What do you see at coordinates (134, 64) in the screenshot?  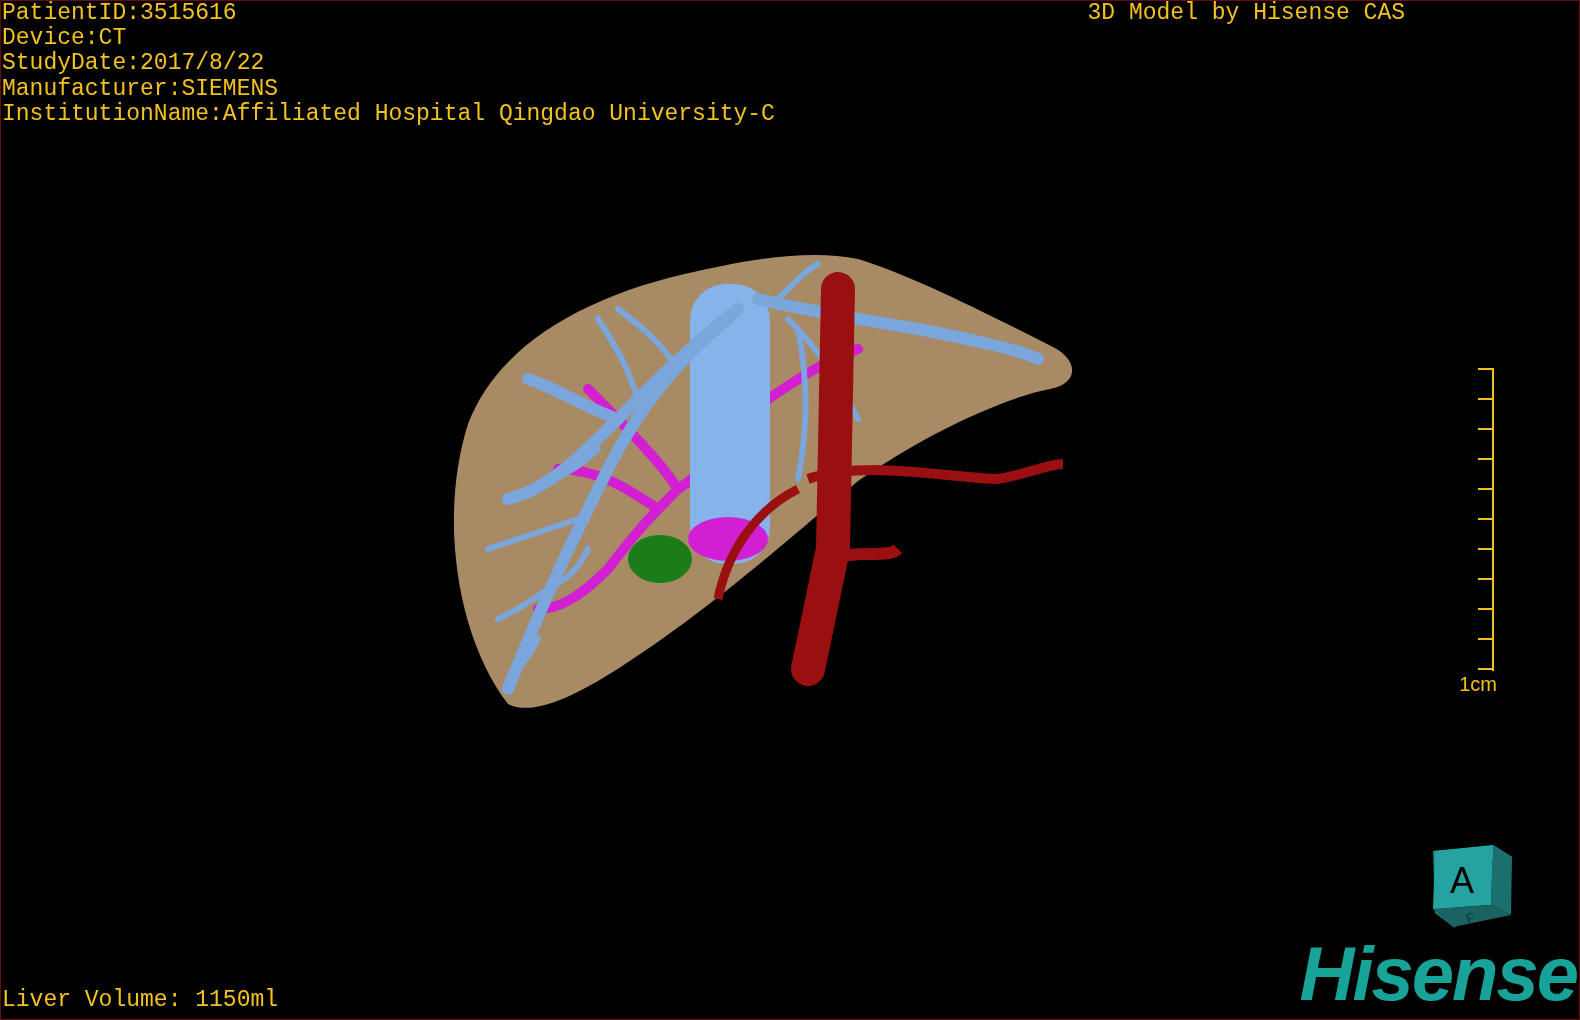 I see `info-text: StudyDate:2017/8/22` at bounding box center [134, 64].